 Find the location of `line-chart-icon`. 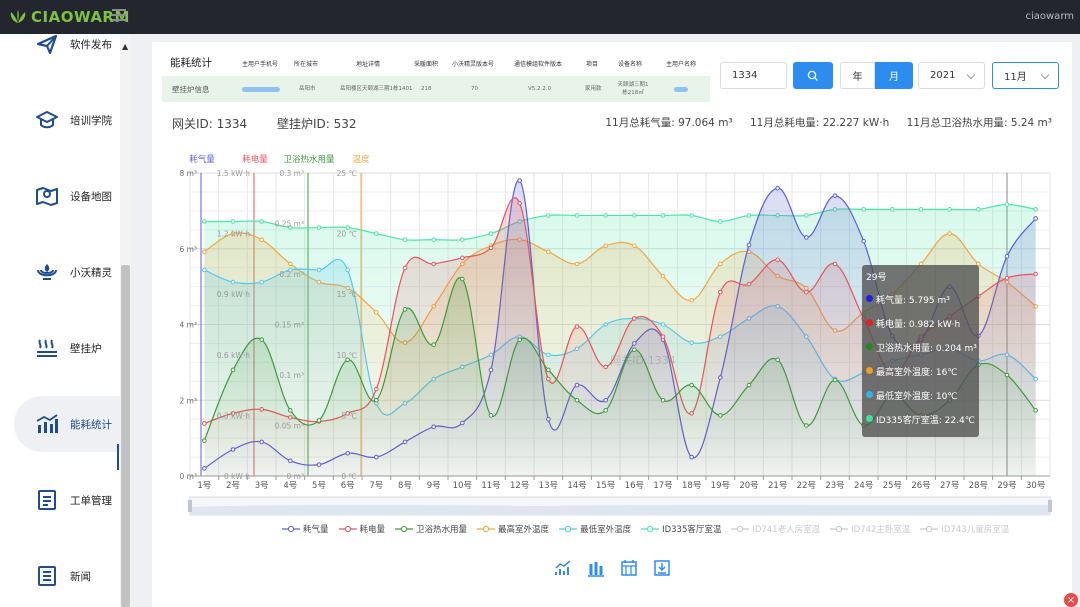

line-chart-icon is located at coordinates (563, 568).